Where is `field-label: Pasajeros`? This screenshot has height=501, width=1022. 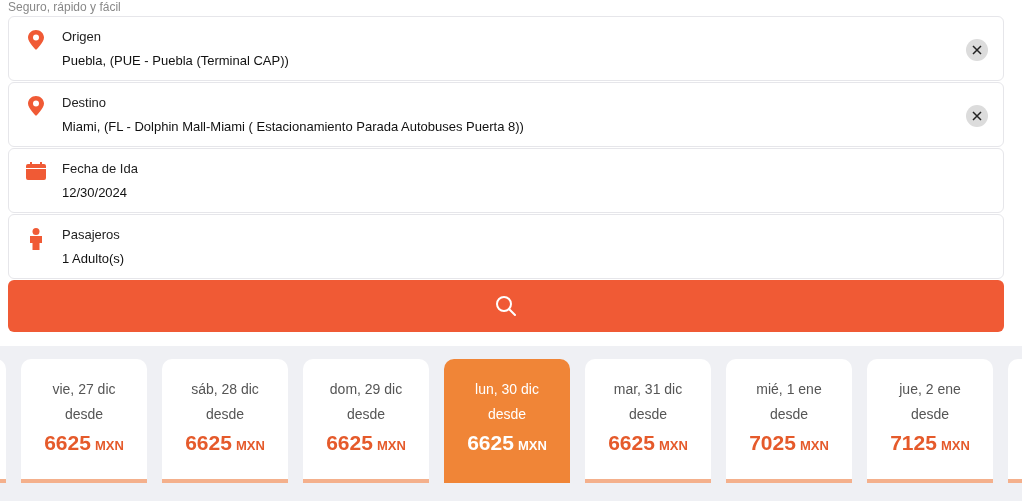 field-label: Pasajeros is located at coordinates (91, 234).